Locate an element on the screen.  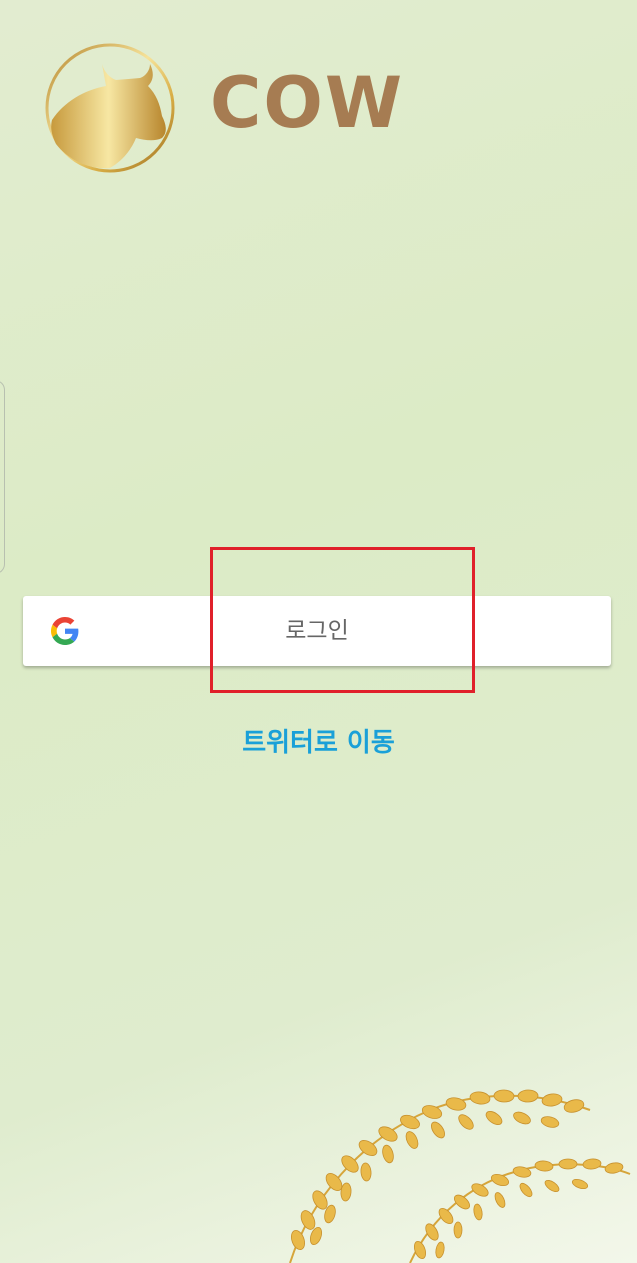
app-title: COW is located at coordinates (307, 103).